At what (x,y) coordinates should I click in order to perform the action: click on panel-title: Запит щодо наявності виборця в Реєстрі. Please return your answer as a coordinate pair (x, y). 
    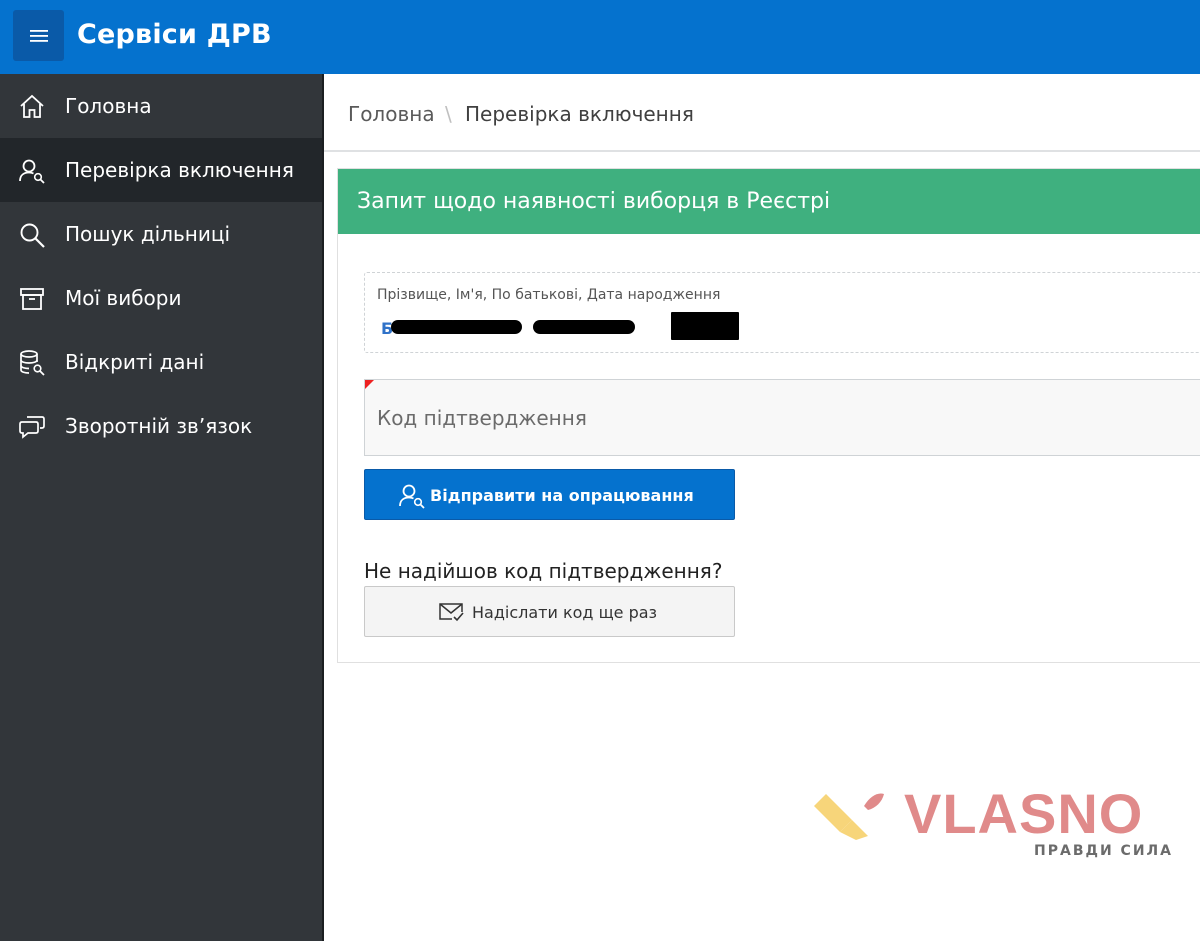
    Looking at the image, I should click on (594, 201).